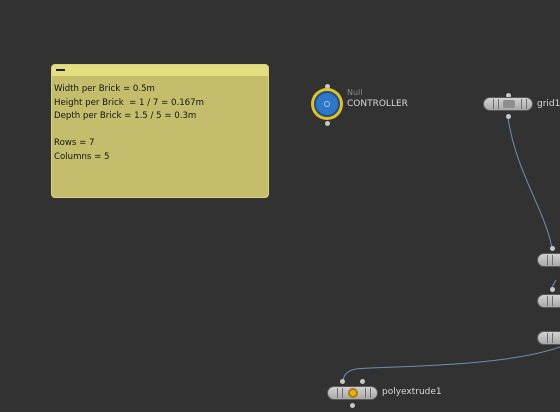 The image size is (560, 412). What do you see at coordinates (327, 123) in the screenshot?
I see `controller-output-port` at bounding box center [327, 123].